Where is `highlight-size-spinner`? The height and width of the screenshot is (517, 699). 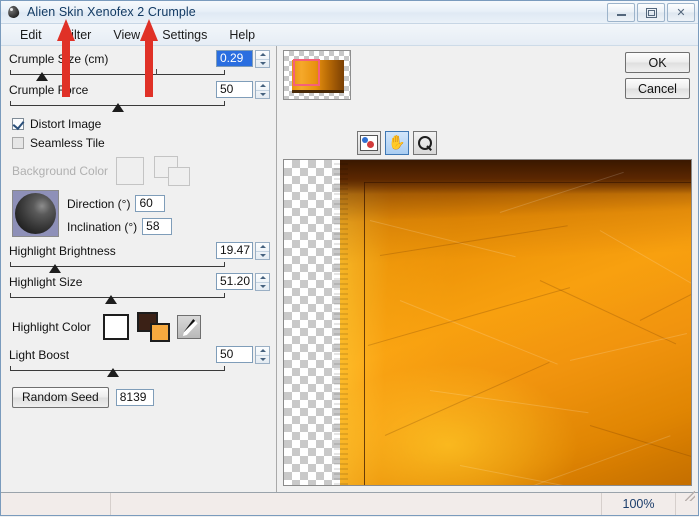
highlight-size-spinner is located at coordinates (262, 282).